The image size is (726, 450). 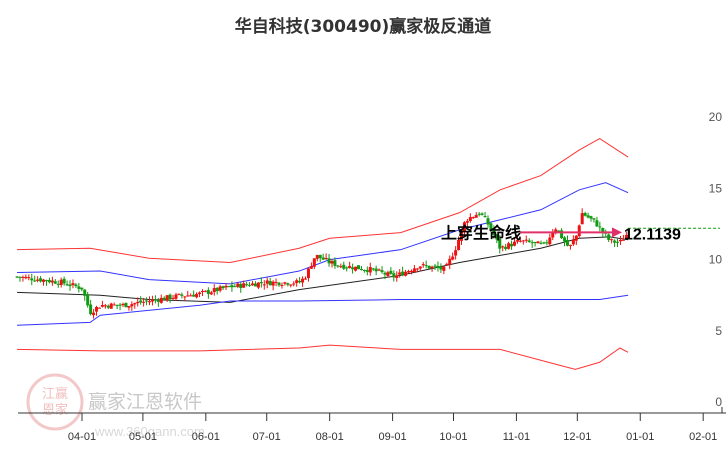 I want to click on signal-label: 上穿生命线, so click(x=481, y=232).